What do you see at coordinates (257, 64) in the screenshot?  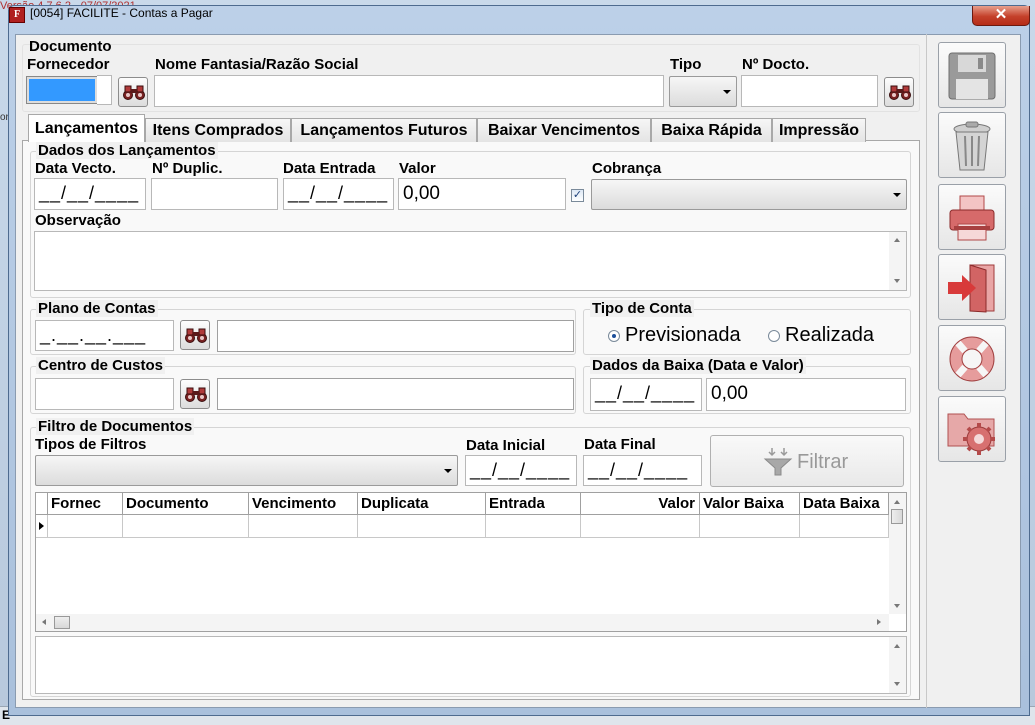 I see `nome-label: Nome Fantasia/Razão Social` at bounding box center [257, 64].